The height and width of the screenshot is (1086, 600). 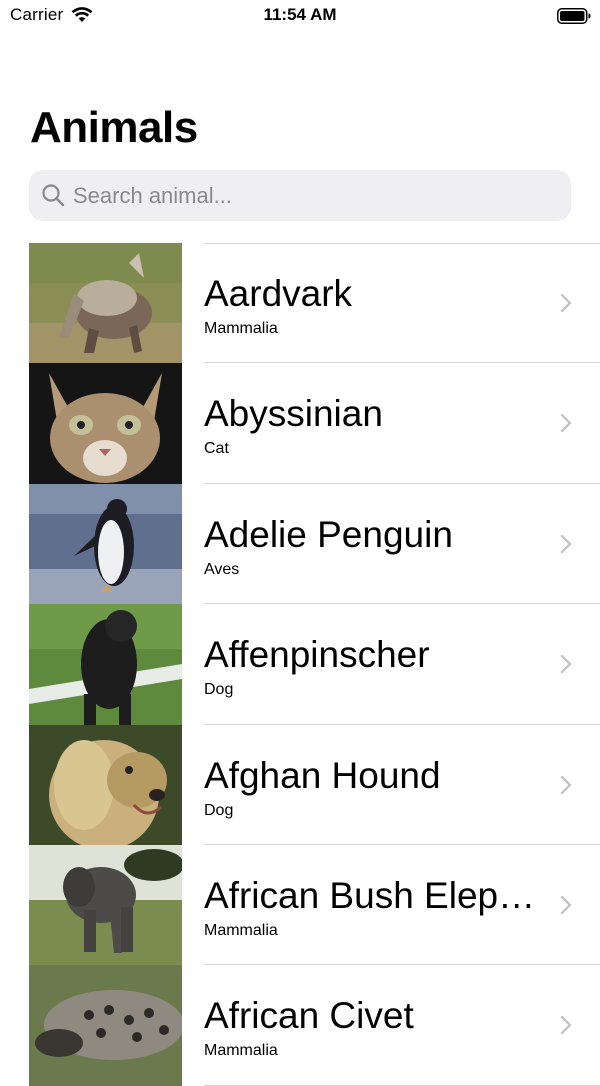 I want to click on animal-row-african-civet: African Civet Mammalia, so click(x=300, y=1025).